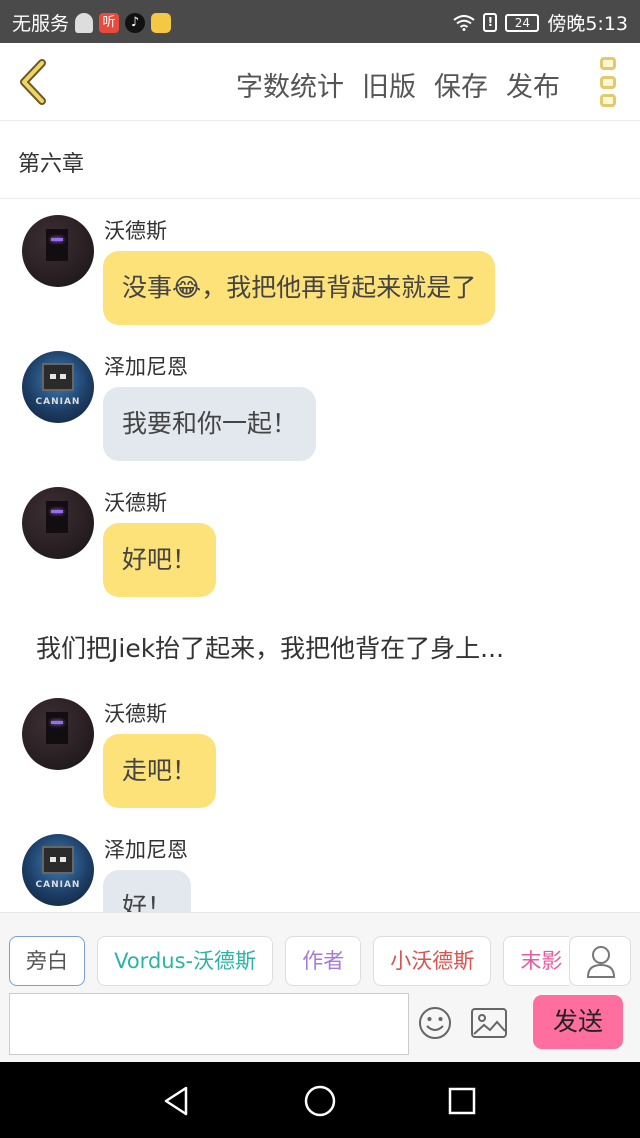 This screenshot has width=640, height=1138. What do you see at coordinates (290, 84) in the screenshot?
I see `word-count-button: 字数统计` at bounding box center [290, 84].